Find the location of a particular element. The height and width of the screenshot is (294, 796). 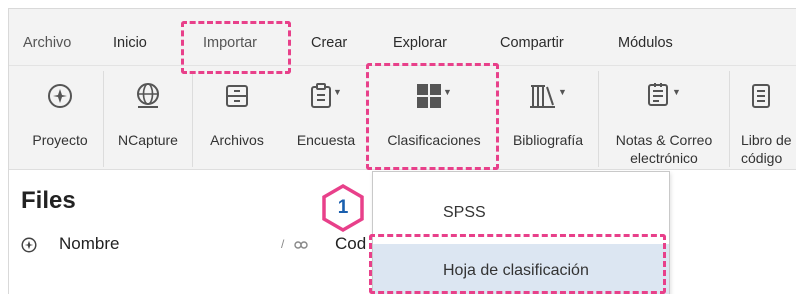

files-icon is located at coordinates (237, 96).